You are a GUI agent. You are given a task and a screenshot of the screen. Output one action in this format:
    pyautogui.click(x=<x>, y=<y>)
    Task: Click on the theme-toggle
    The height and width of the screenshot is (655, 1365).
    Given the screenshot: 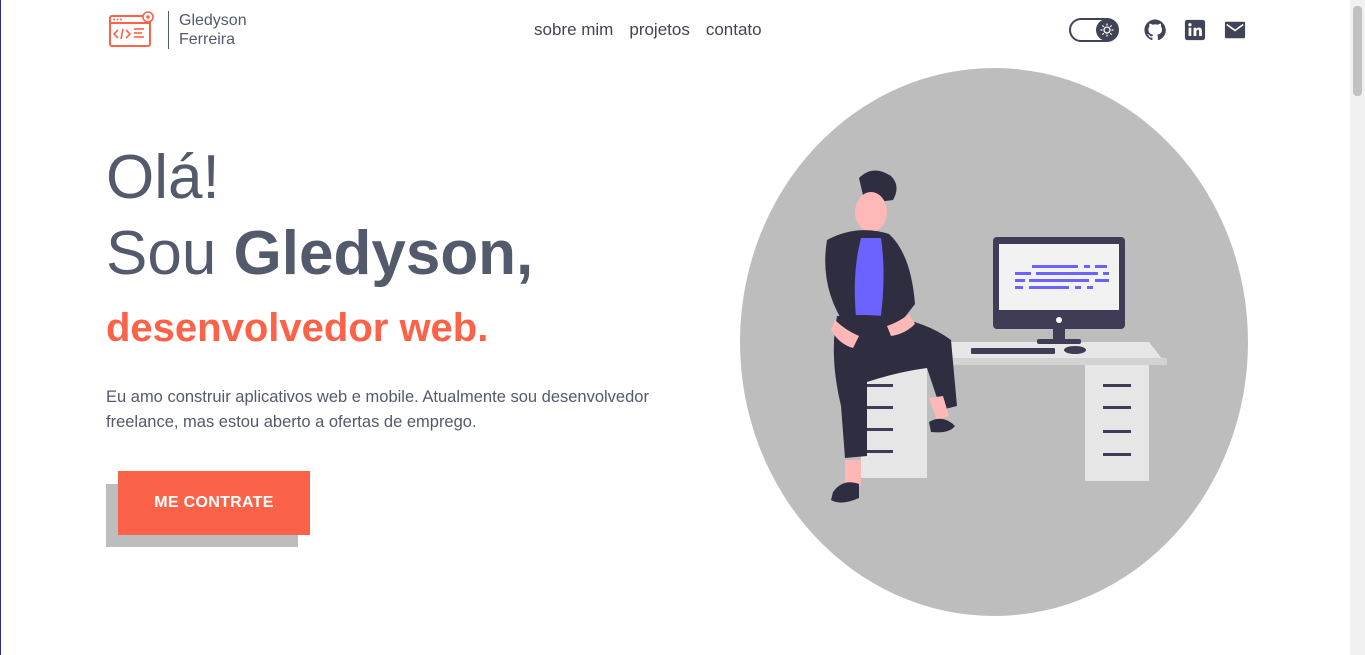 What is the action you would take?
    pyautogui.click(x=1094, y=30)
    